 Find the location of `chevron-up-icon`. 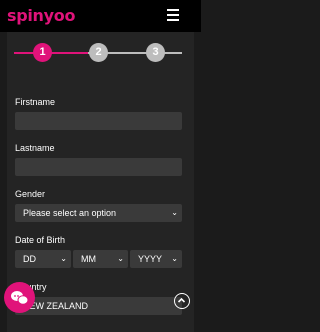

chevron-up-icon is located at coordinates (181, 300).